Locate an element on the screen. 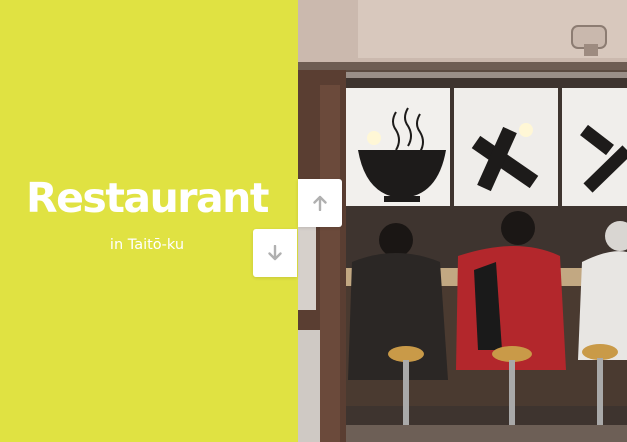 The width and height of the screenshot is (627, 442). place-title: Restaurant is located at coordinates (147, 198).